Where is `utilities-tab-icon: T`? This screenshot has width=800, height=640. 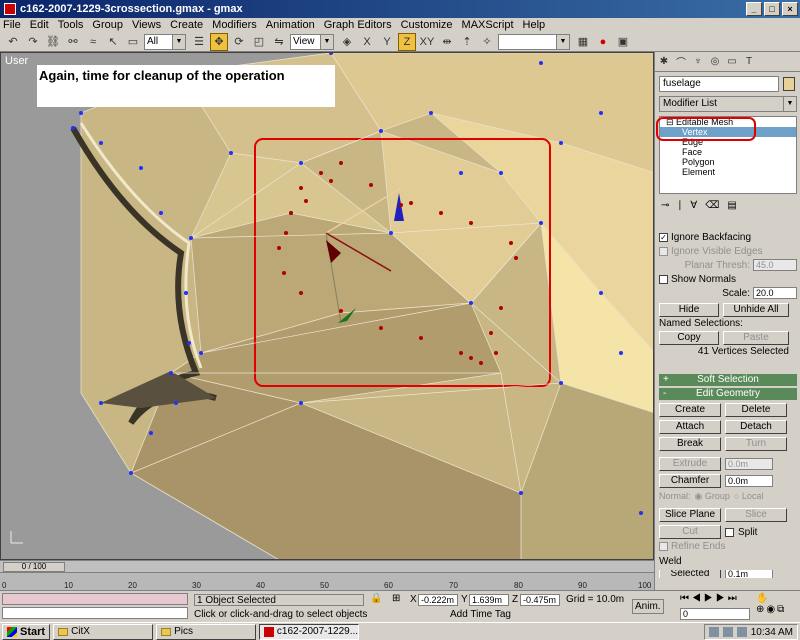 utilities-tab-icon: T is located at coordinates (749, 62).